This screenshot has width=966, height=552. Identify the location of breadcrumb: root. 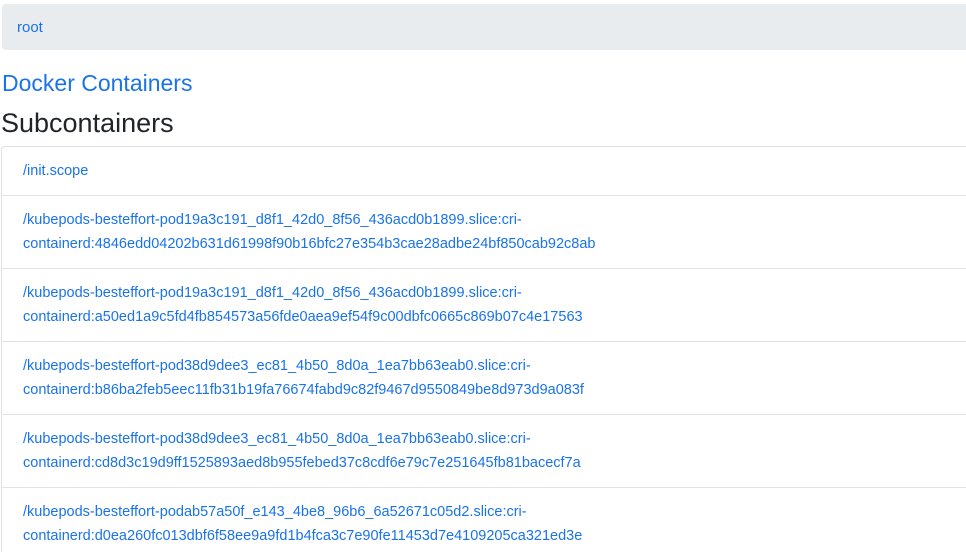
(484, 27).